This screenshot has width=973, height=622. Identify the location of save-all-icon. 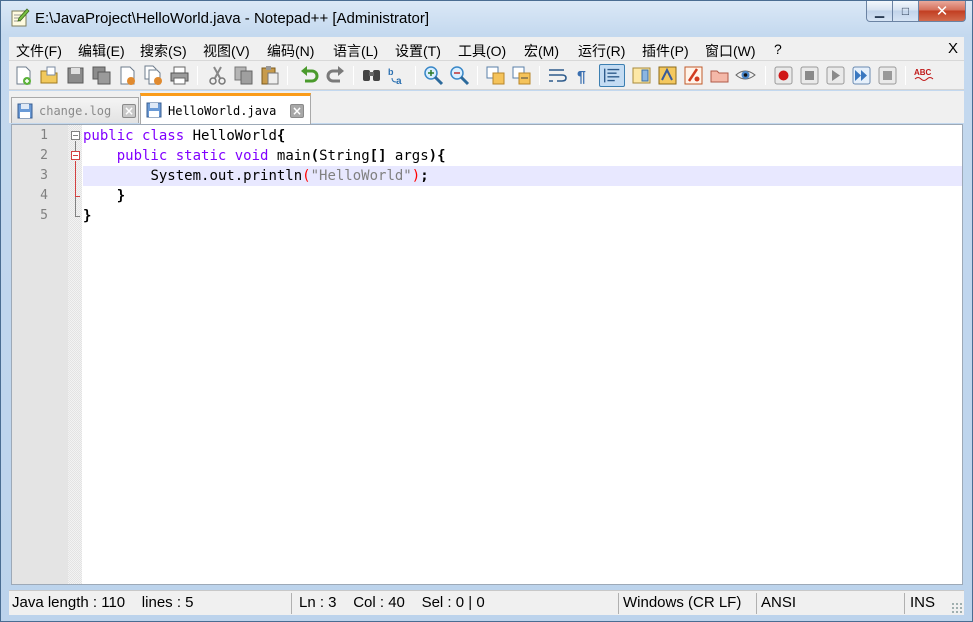
(101, 75).